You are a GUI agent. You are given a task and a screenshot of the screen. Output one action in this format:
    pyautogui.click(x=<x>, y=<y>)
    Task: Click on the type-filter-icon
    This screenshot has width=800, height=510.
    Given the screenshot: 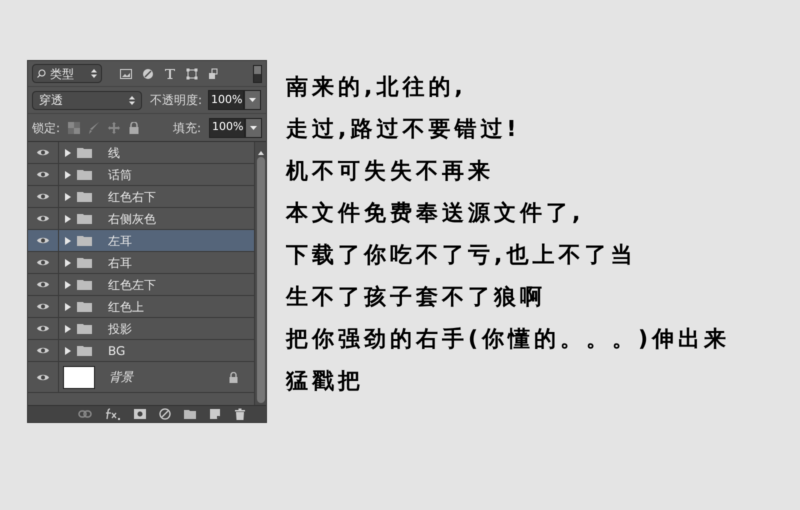 What is the action you would take?
    pyautogui.click(x=170, y=74)
    